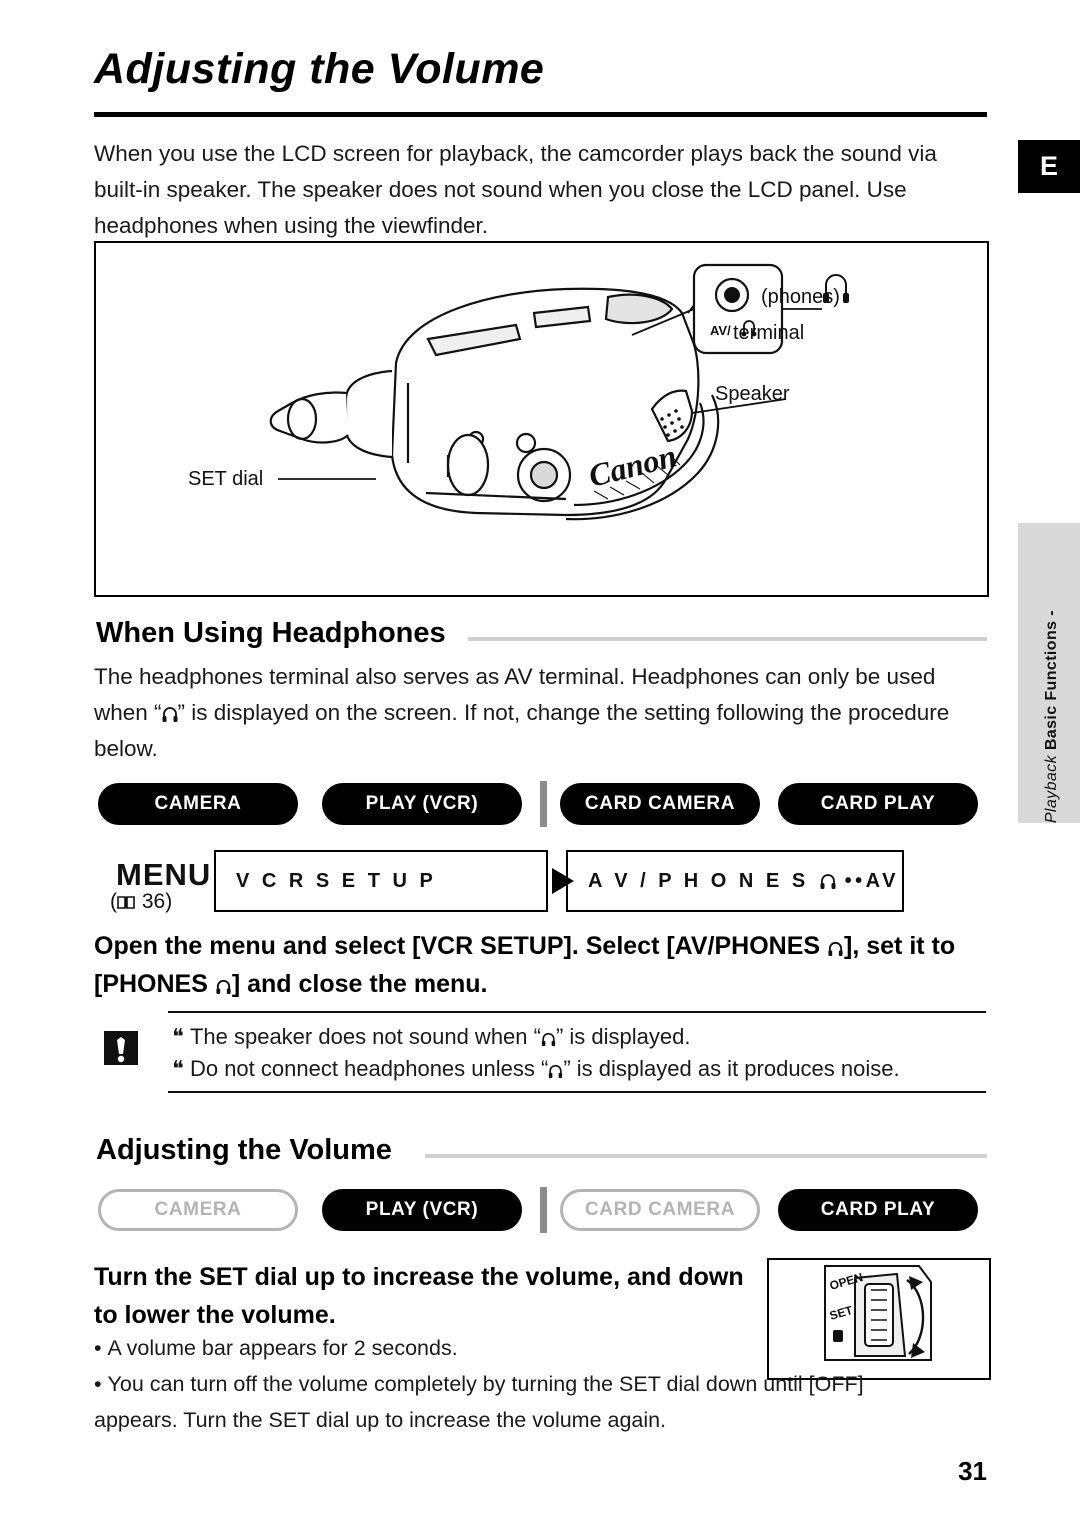 Image resolution: width=1080 pixels, height=1533 pixels. I want to click on mode-pill-card-camera-2: CARD CAMERA, so click(660, 1210).